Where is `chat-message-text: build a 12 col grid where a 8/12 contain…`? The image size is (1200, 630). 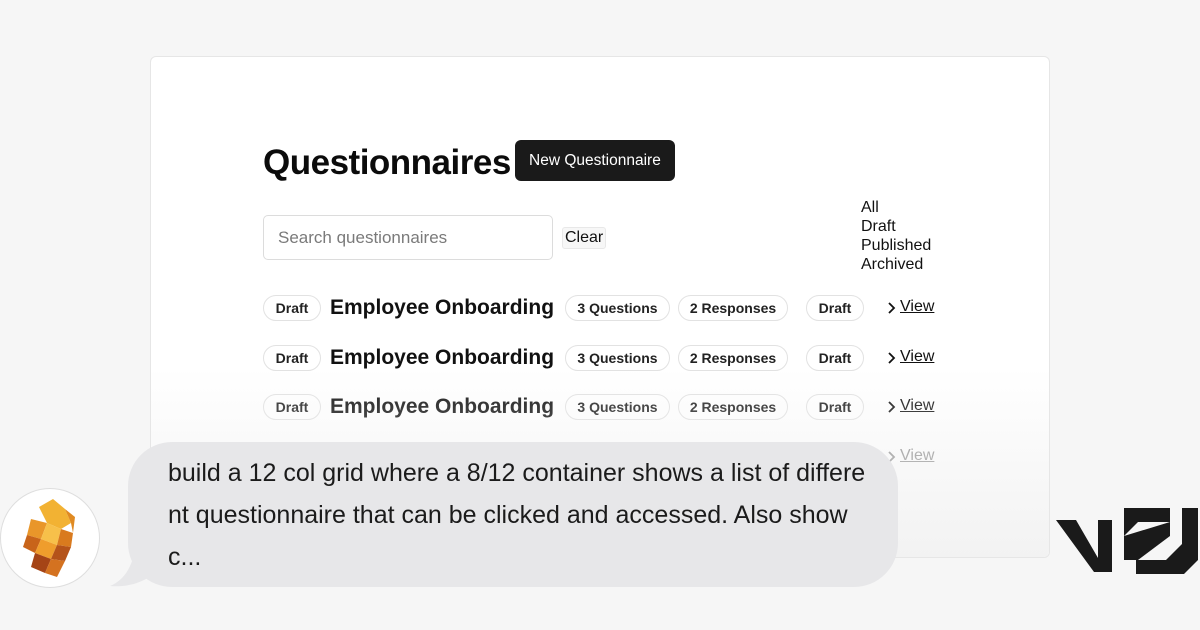 chat-message-text: build a 12 col grid where a 8/12 contain… is located at coordinates (517, 515).